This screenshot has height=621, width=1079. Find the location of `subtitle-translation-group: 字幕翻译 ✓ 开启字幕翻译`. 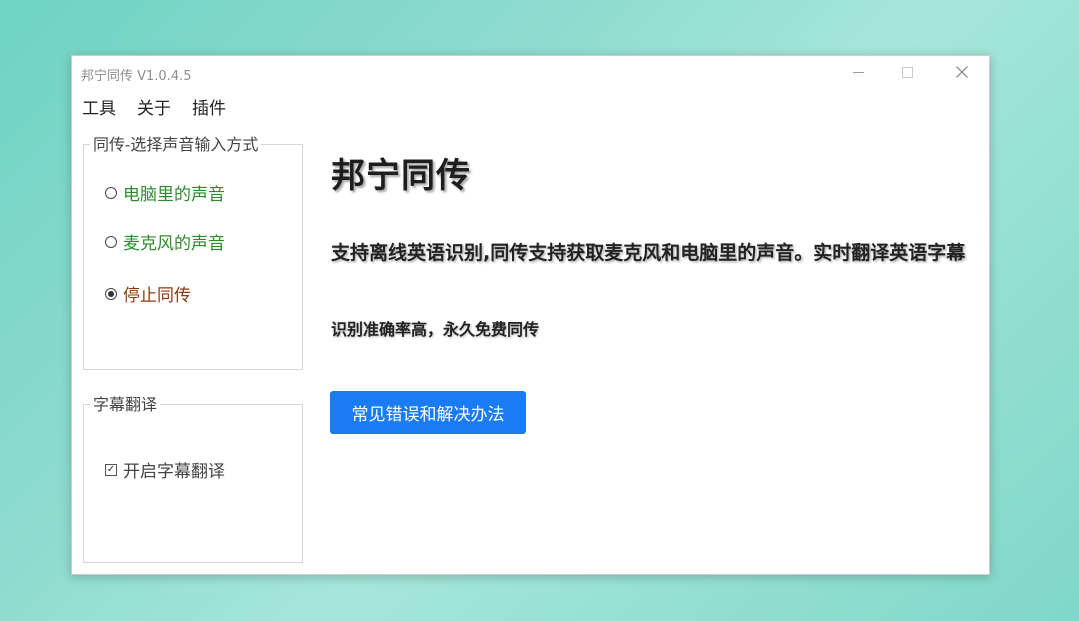

subtitle-translation-group: 字幕翻译 ✓ 开启字幕翻译 is located at coordinates (193, 479).